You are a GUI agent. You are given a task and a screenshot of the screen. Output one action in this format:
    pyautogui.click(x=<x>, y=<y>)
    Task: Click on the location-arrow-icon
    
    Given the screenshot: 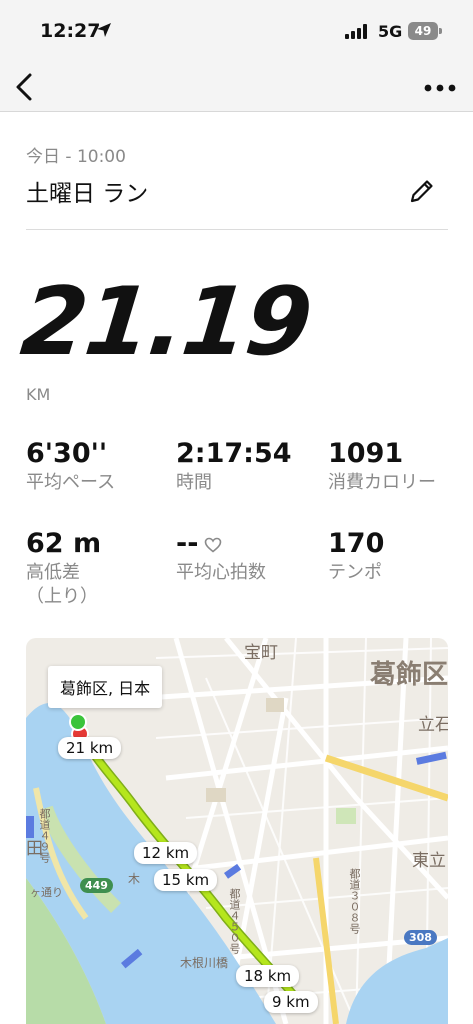 What is the action you would take?
    pyautogui.click(x=104, y=30)
    